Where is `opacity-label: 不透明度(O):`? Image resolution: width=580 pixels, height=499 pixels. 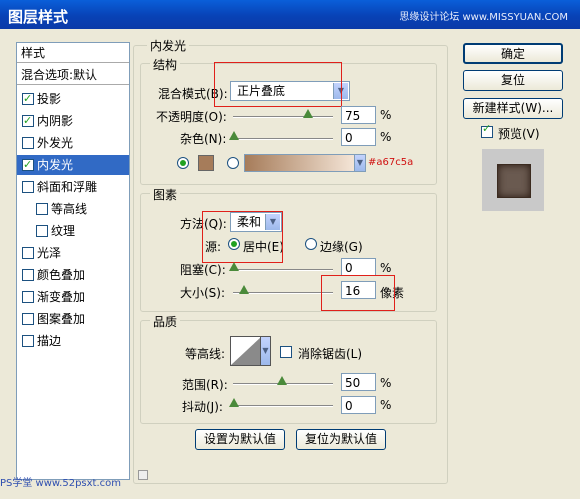
opacity-label: 不透明度(O): is located at coordinates (191, 117).